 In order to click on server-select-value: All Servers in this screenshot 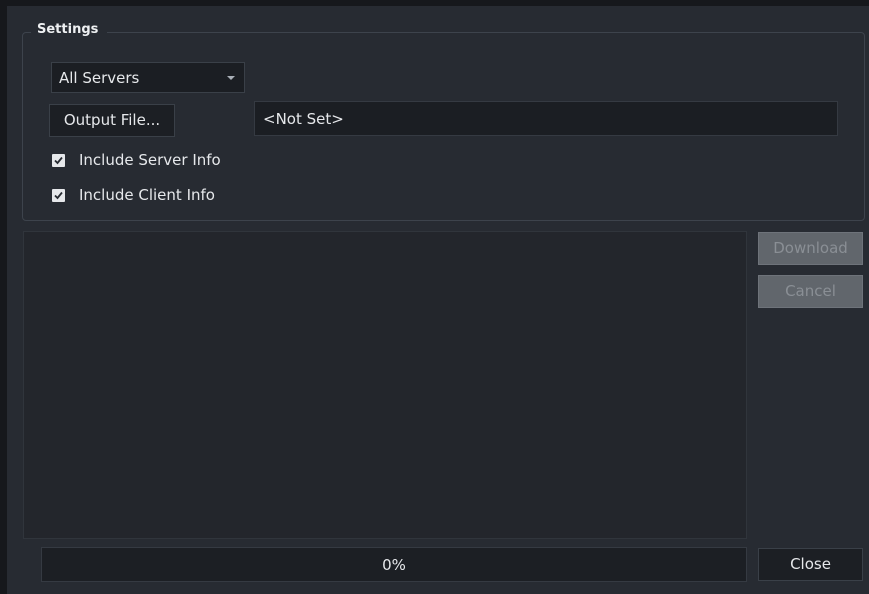, I will do `click(99, 78)`.